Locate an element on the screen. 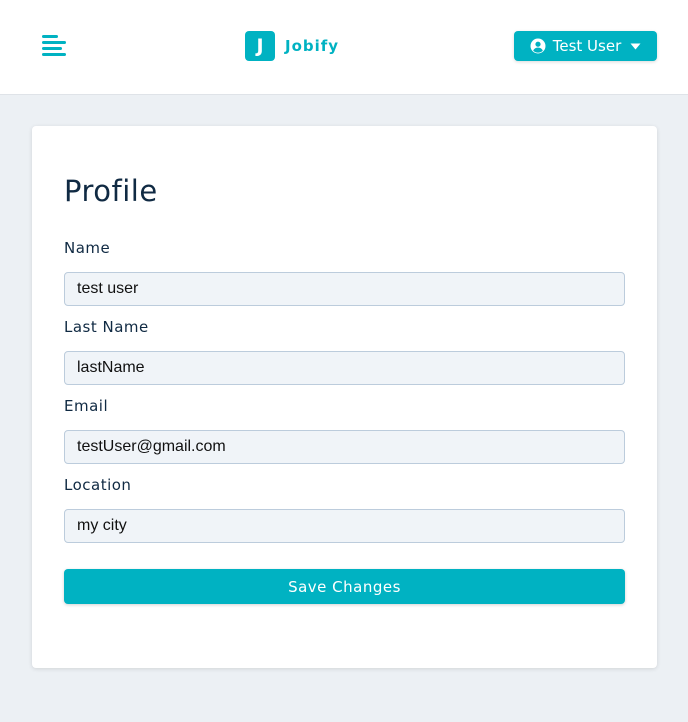 The width and height of the screenshot is (688, 722). location-label: Location is located at coordinates (98, 485).